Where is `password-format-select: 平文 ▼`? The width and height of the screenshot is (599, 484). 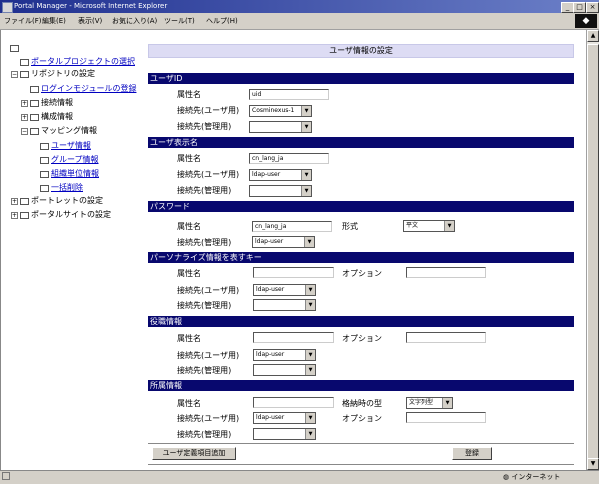
password-format-select: 平文 ▼ is located at coordinates (429, 226).